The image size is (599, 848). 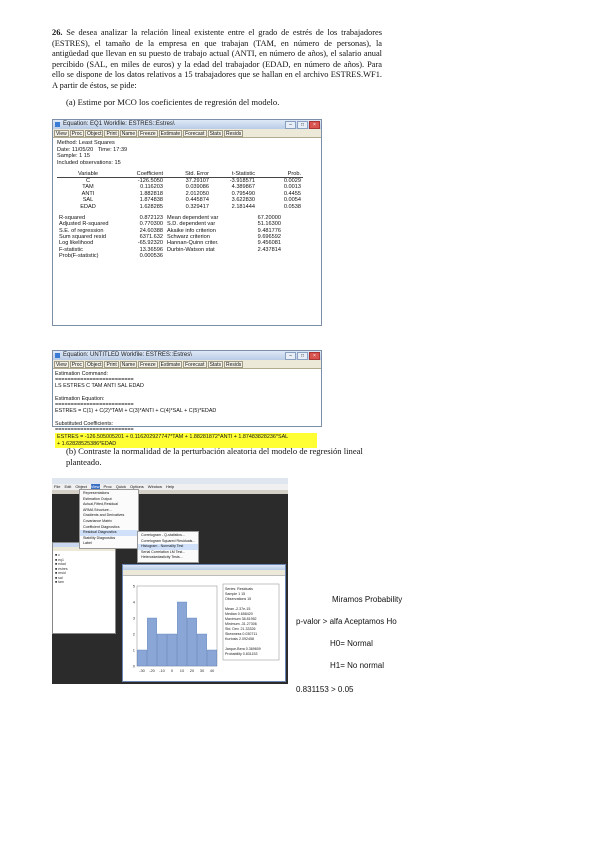 What do you see at coordinates (280, 174) in the screenshot?
I see `column-header: Prob.` at bounding box center [280, 174].